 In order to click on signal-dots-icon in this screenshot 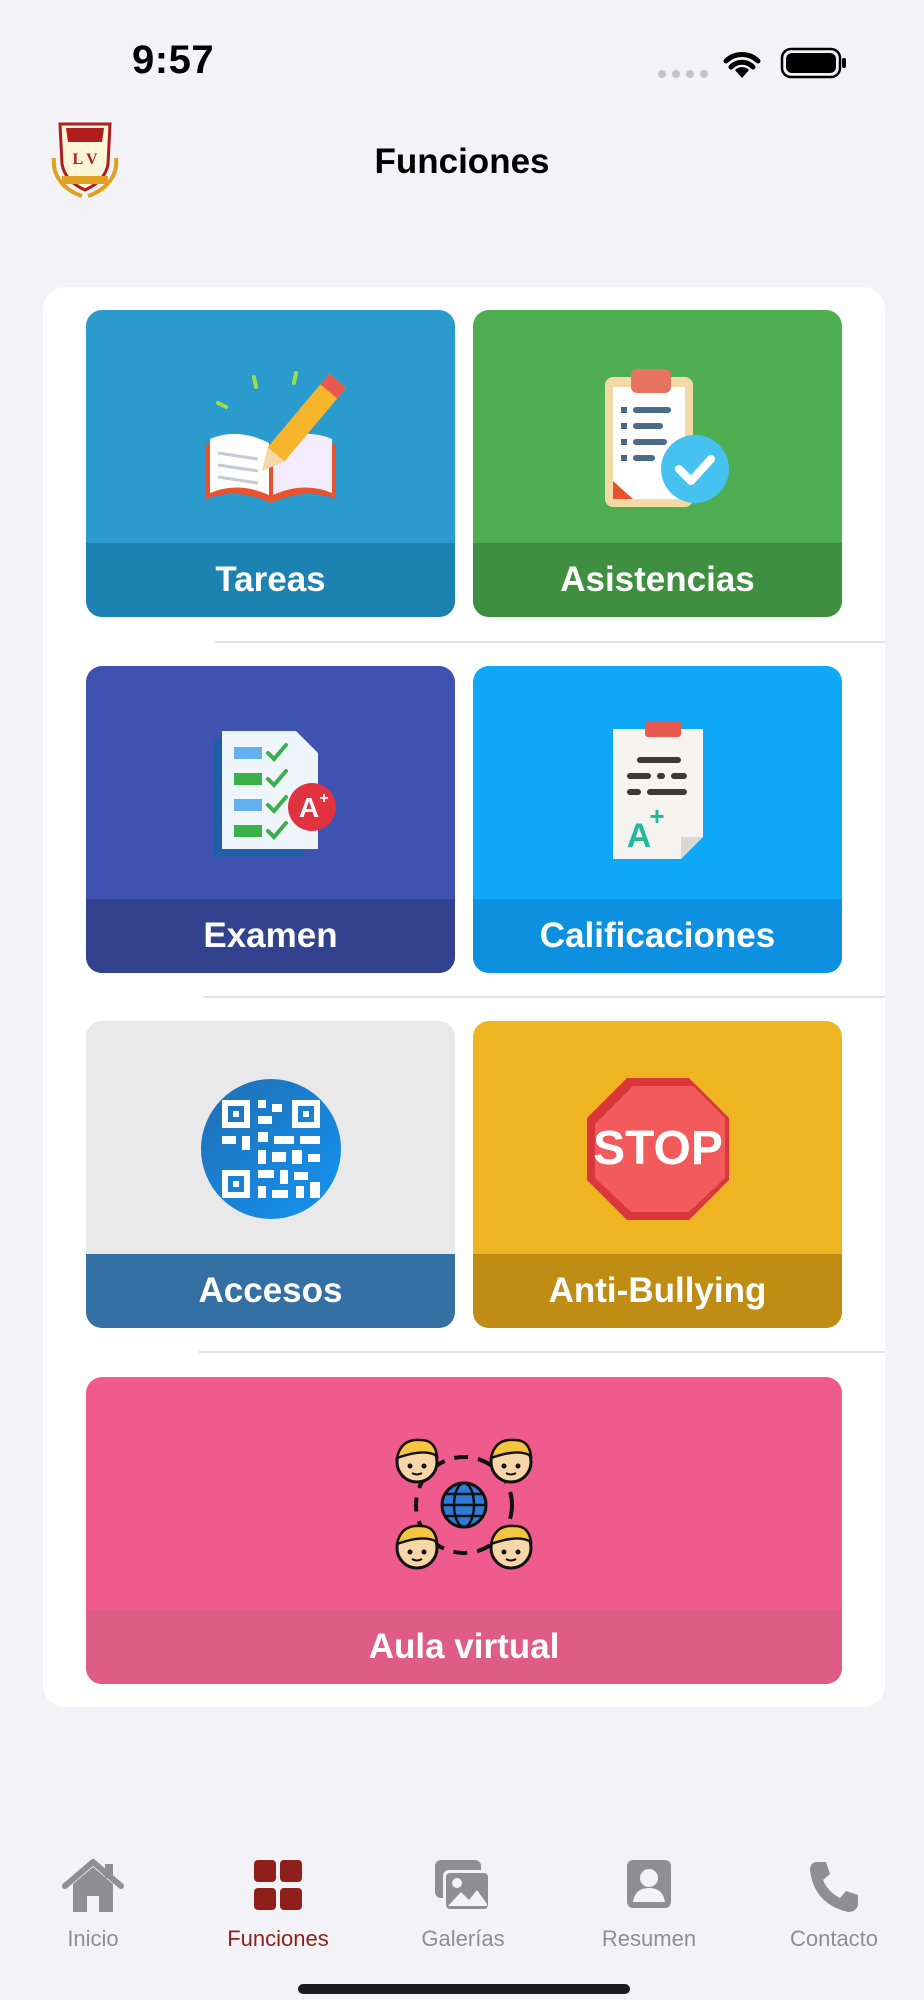, I will do `click(683, 74)`.